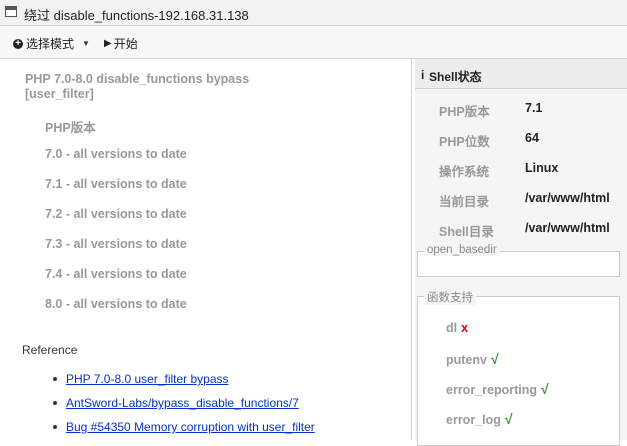 The width and height of the screenshot is (627, 446). I want to click on version-item: 7.1 - all versions to date, so click(116, 184).